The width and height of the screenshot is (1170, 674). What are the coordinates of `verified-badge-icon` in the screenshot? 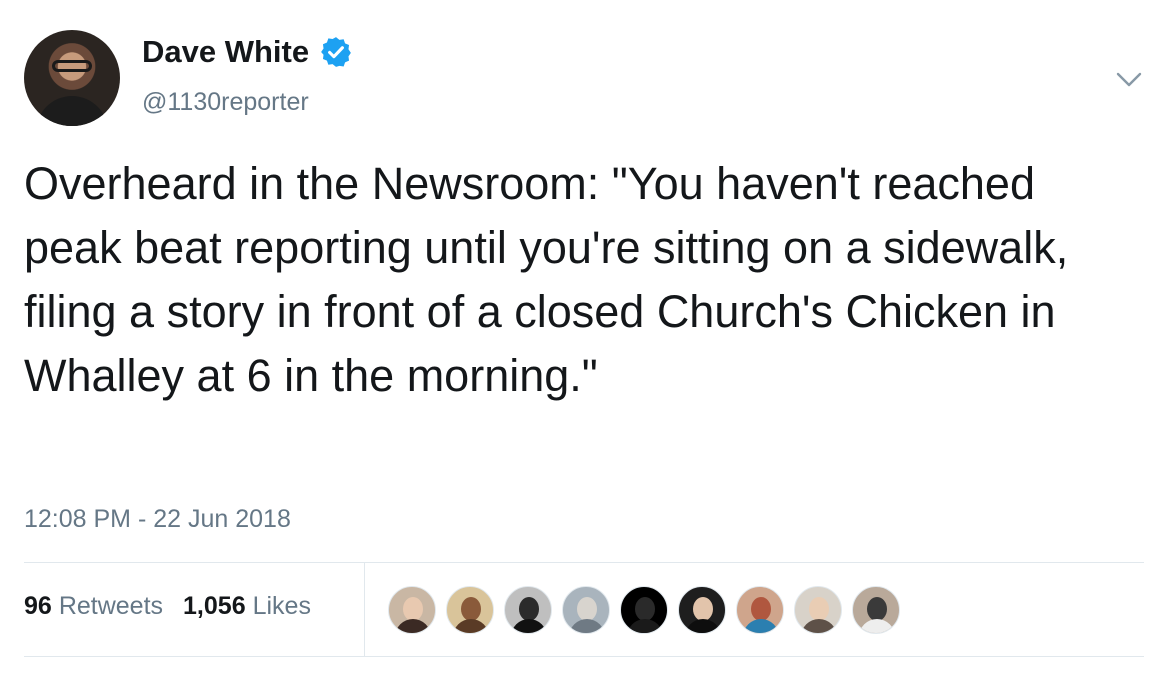 It's located at (336, 52).